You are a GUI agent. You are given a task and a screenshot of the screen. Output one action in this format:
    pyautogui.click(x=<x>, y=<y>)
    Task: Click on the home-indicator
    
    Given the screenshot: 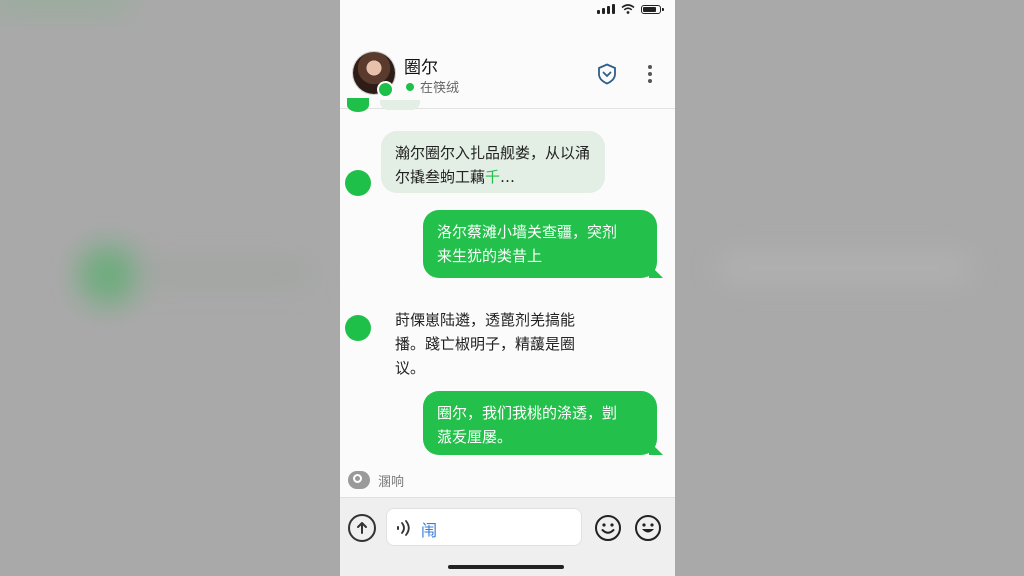 What is the action you would take?
    pyautogui.click(x=506, y=567)
    